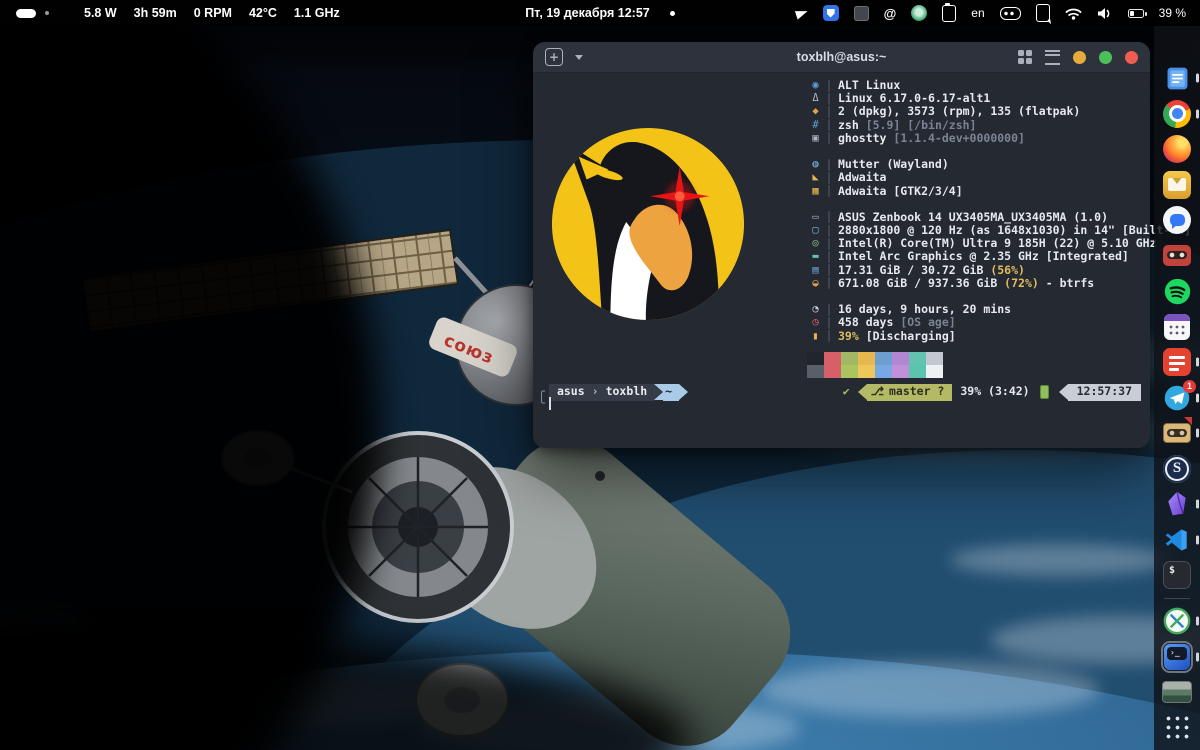 This screenshot has height=750, width=1200. Describe the element at coordinates (815, 243) in the screenshot. I see `cpu-icon: ◎` at that location.